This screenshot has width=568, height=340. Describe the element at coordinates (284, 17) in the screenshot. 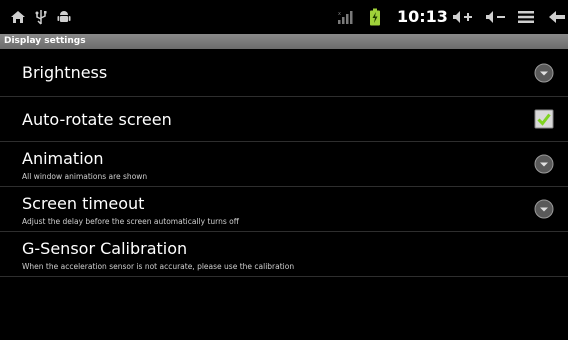

I see `status-bar: x 10:13` at that location.